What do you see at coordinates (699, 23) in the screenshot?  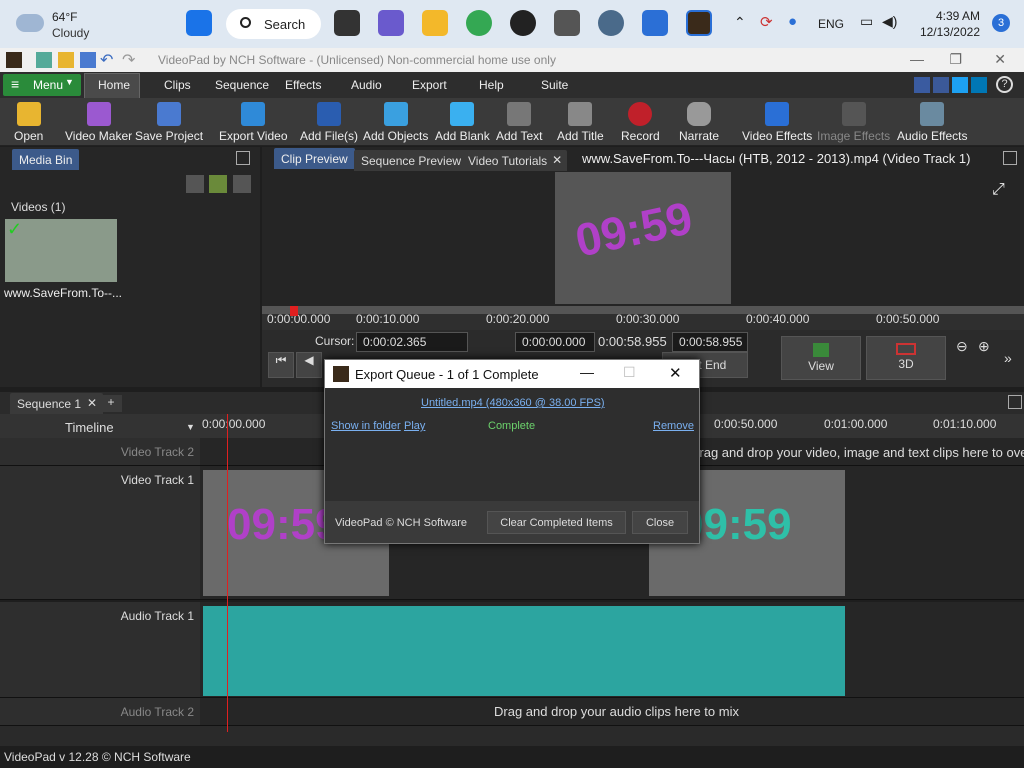 I see `videopad-taskbar-icon` at bounding box center [699, 23].